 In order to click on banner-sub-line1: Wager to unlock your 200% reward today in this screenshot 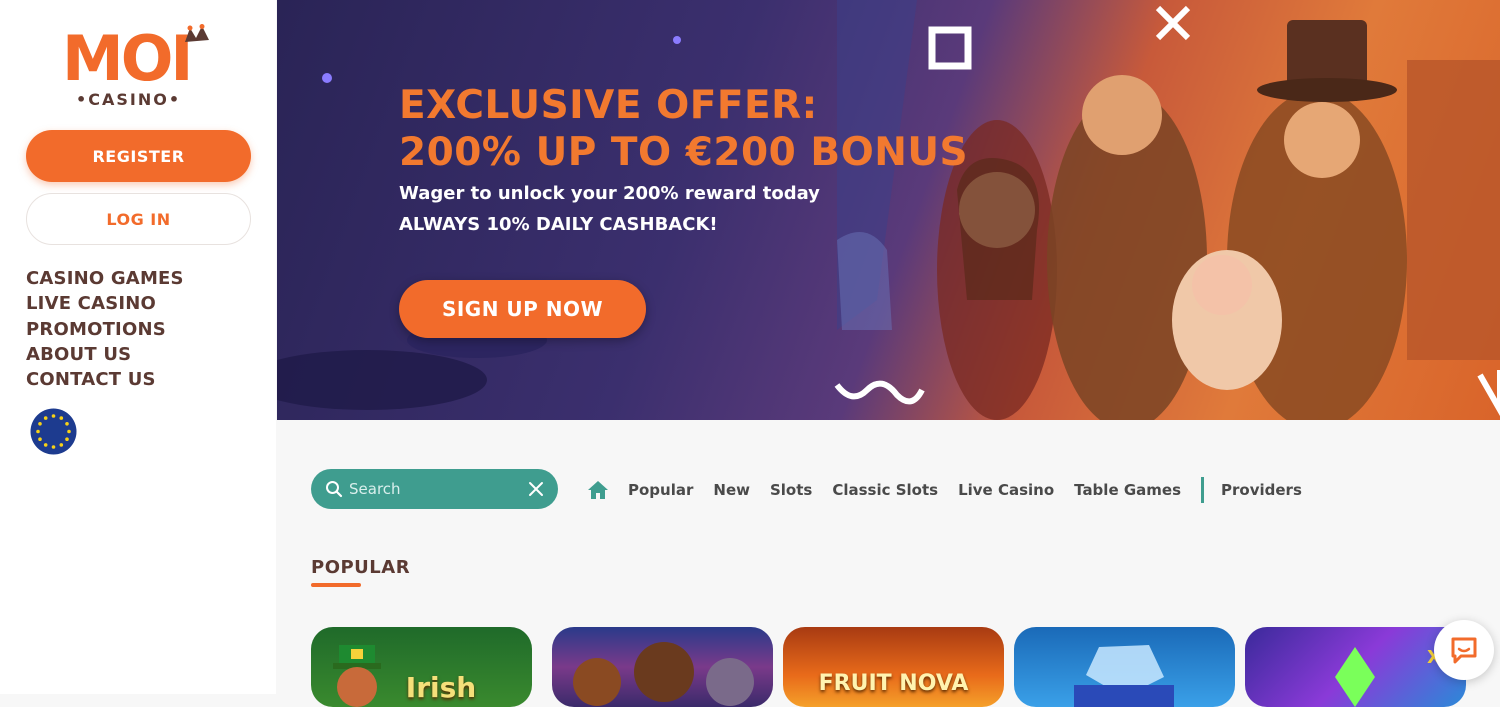, I will do `click(609, 193)`.